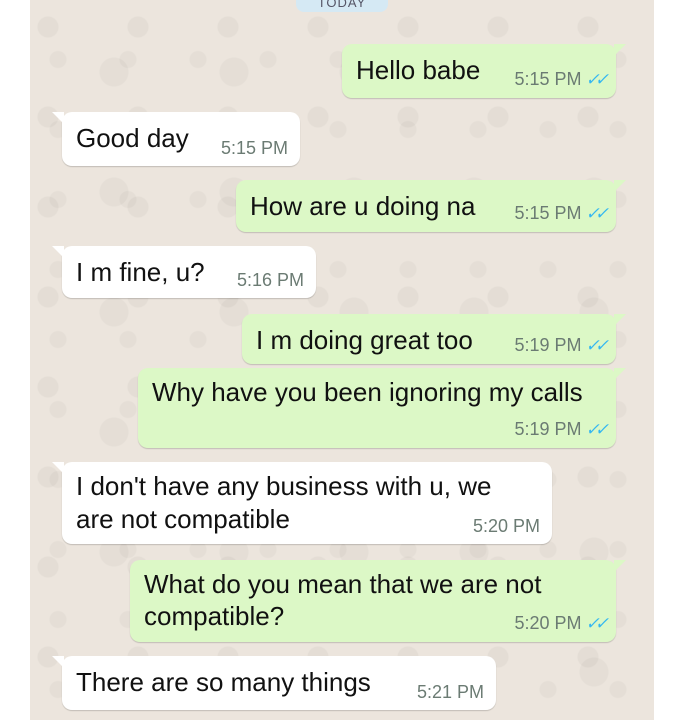 The width and height of the screenshot is (684, 720). Describe the element at coordinates (342, 6) in the screenshot. I see `date-separator: TODAY` at that location.